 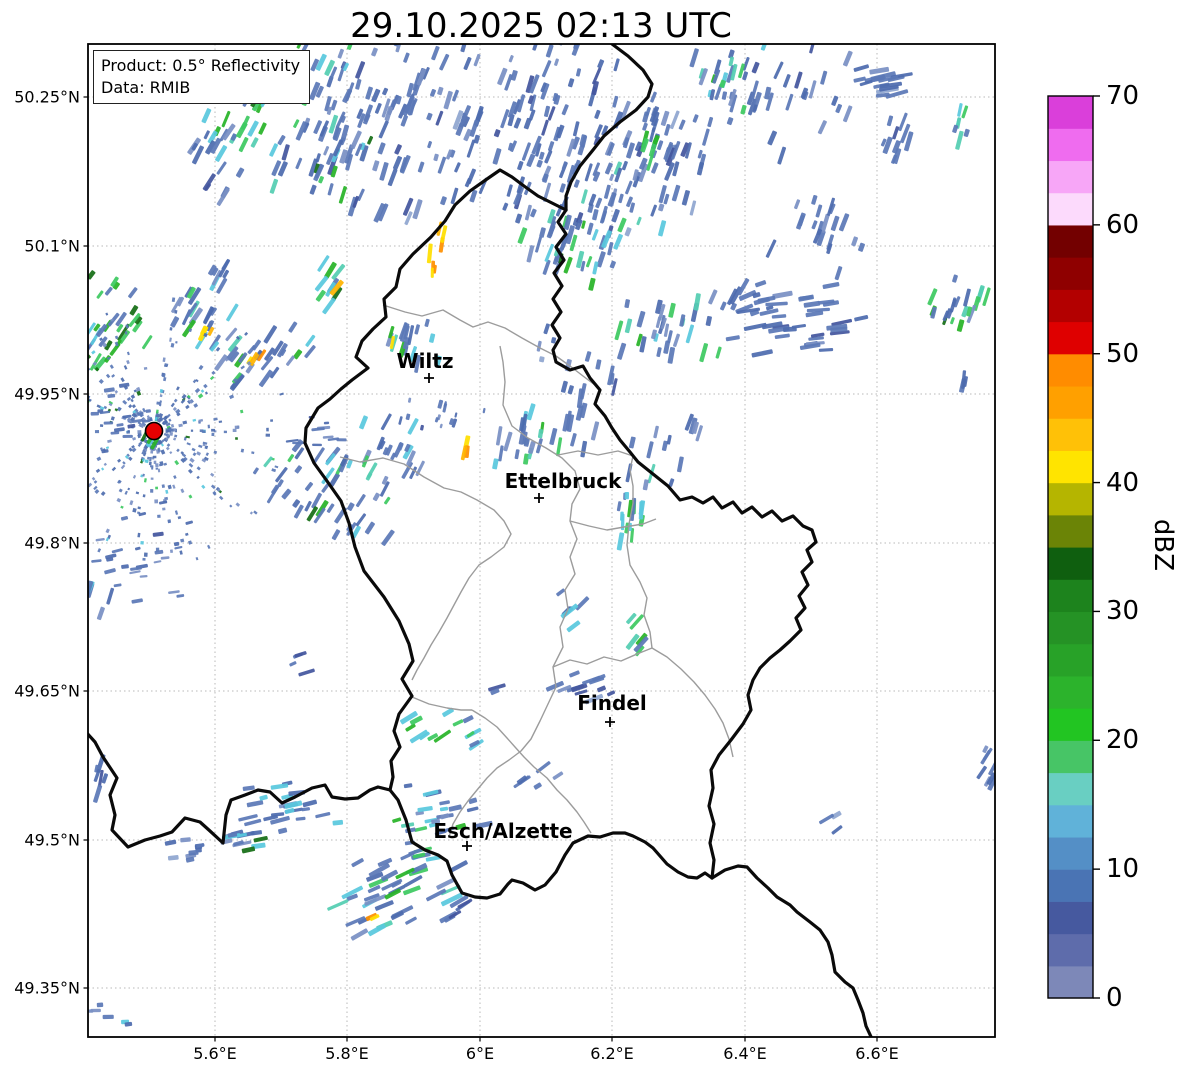 What do you see at coordinates (47, 97) in the screenshot?
I see `y-axis-label: 50.25°N` at bounding box center [47, 97].